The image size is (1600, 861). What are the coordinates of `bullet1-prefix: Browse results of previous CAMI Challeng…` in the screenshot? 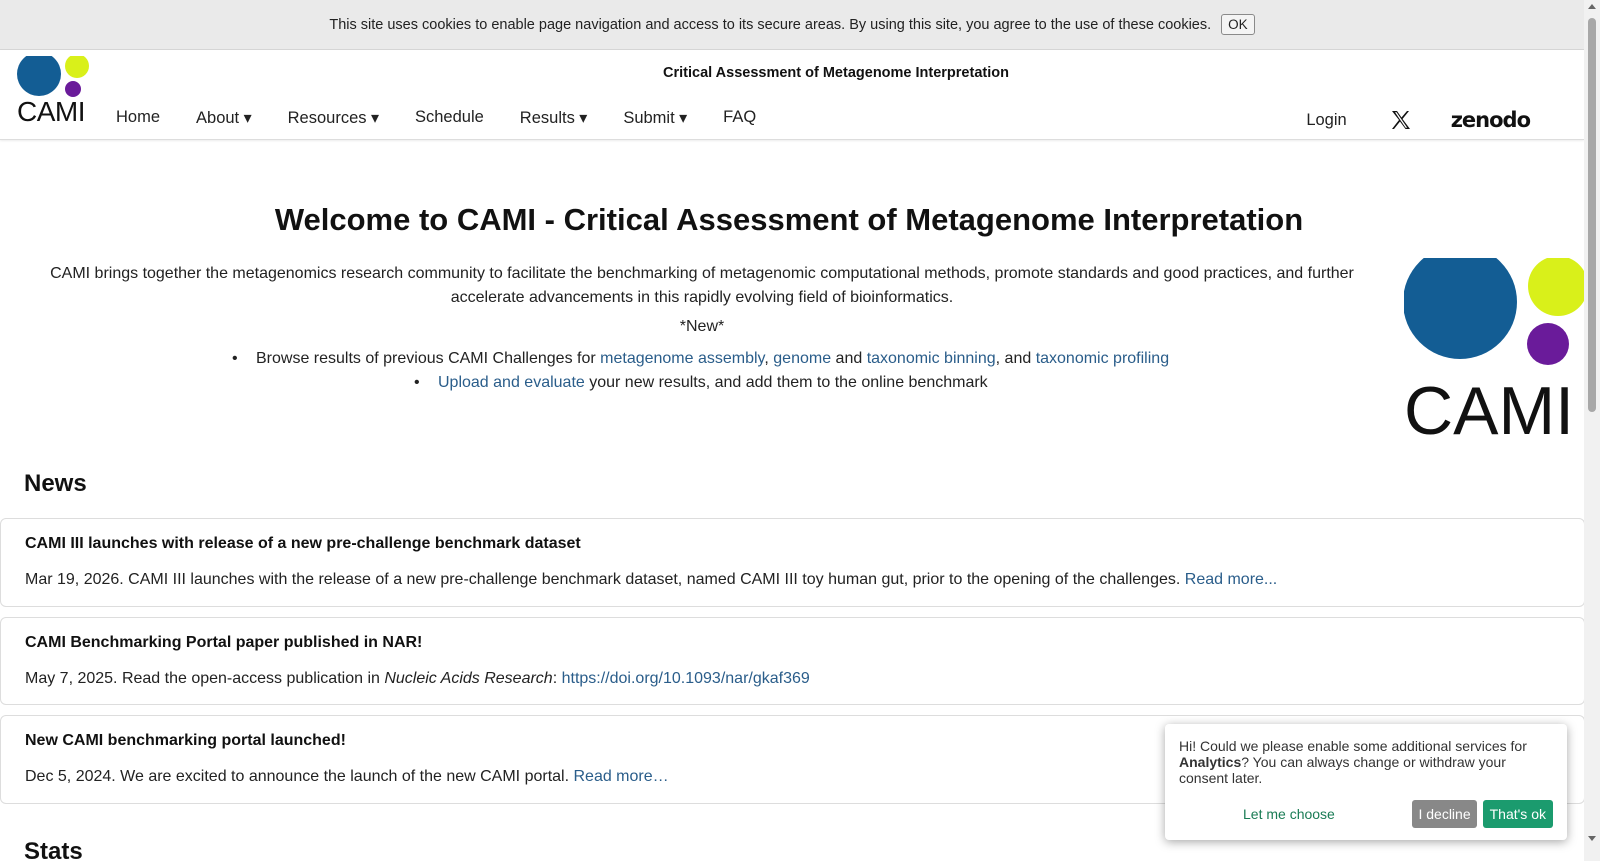 It's located at (428, 358).